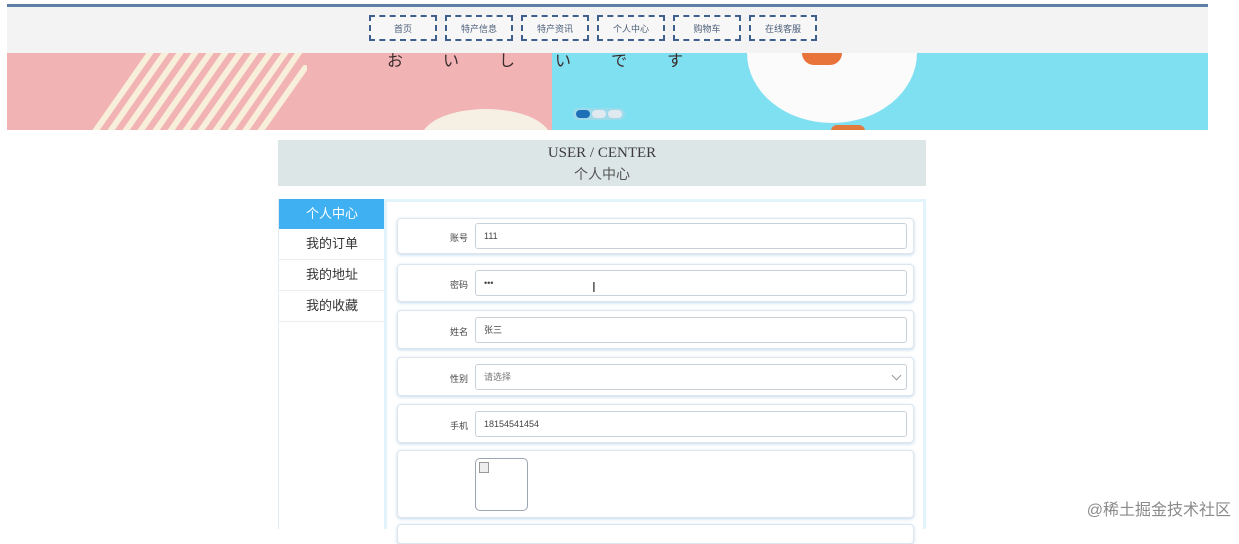  Describe the element at coordinates (555, 28) in the screenshot. I see `nav-item-specialty-news: 特产资讯` at that location.